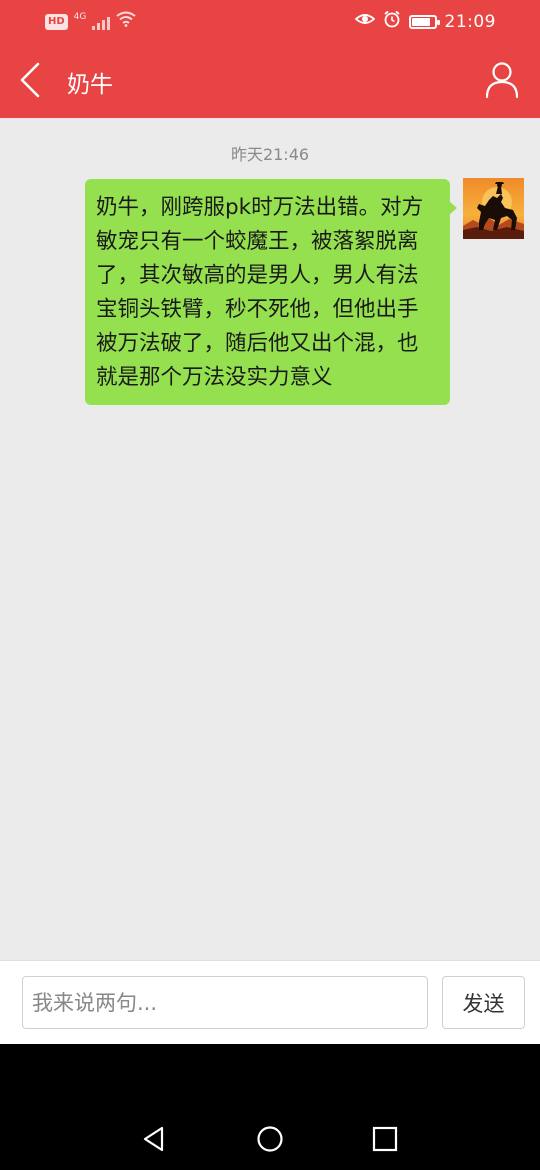 The height and width of the screenshot is (1170, 540). Describe the element at coordinates (392, 21) in the screenshot. I see `alarm-icon` at that location.